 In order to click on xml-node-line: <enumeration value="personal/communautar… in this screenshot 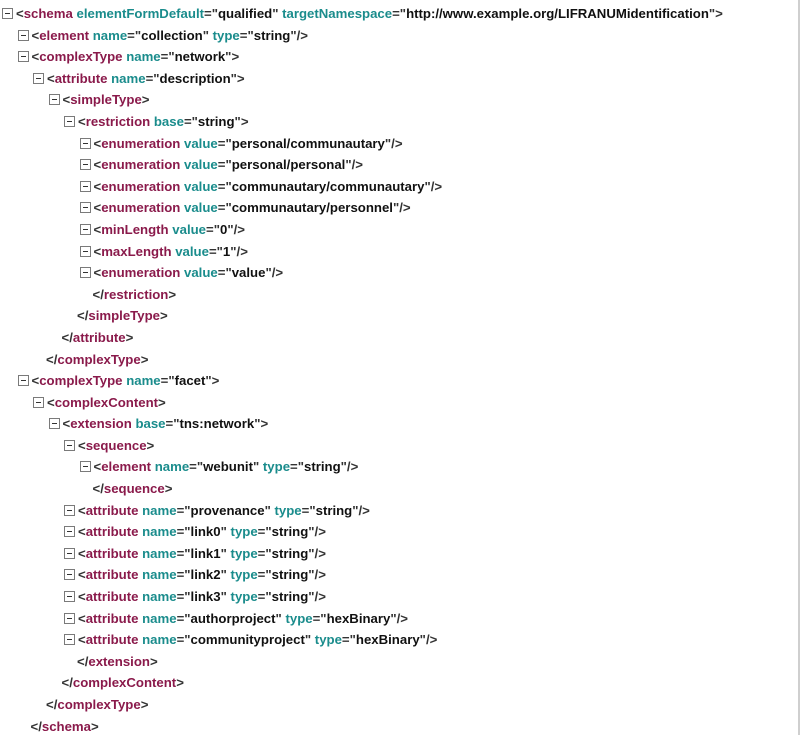, I will do `click(398, 144)`.